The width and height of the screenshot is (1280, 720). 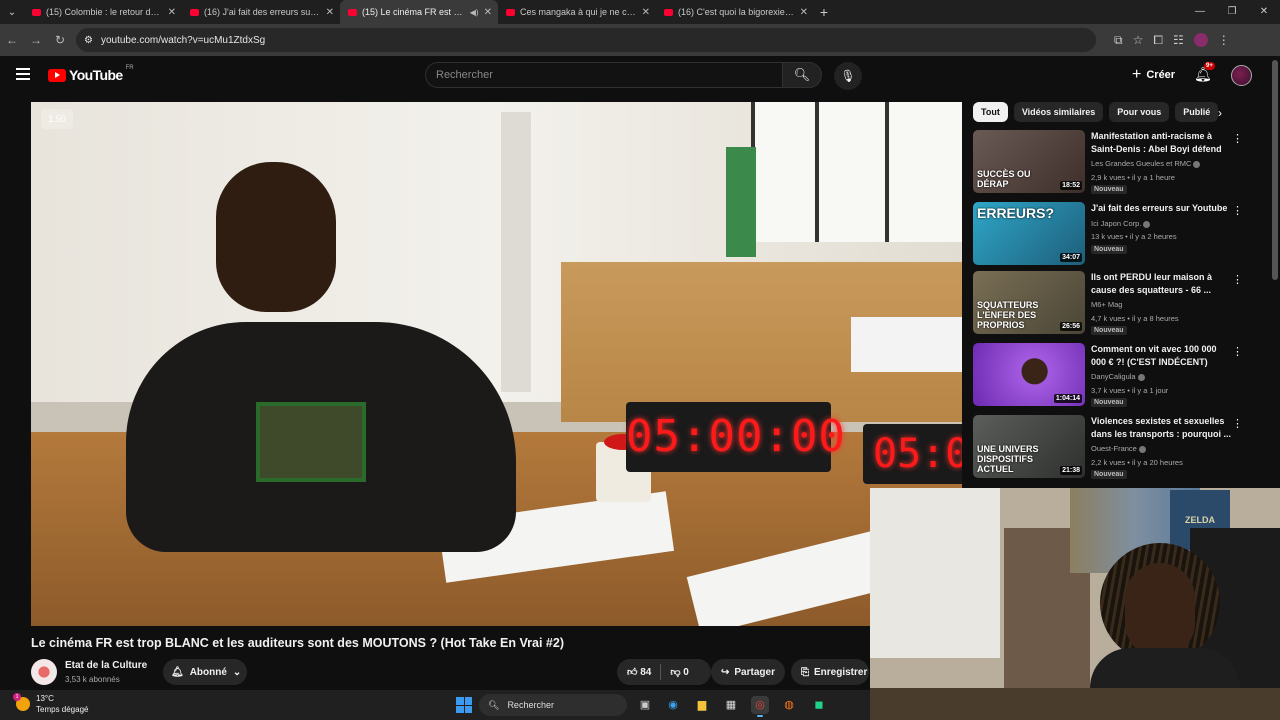 I want to click on task-view-icon: ▣, so click(x=645, y=705).